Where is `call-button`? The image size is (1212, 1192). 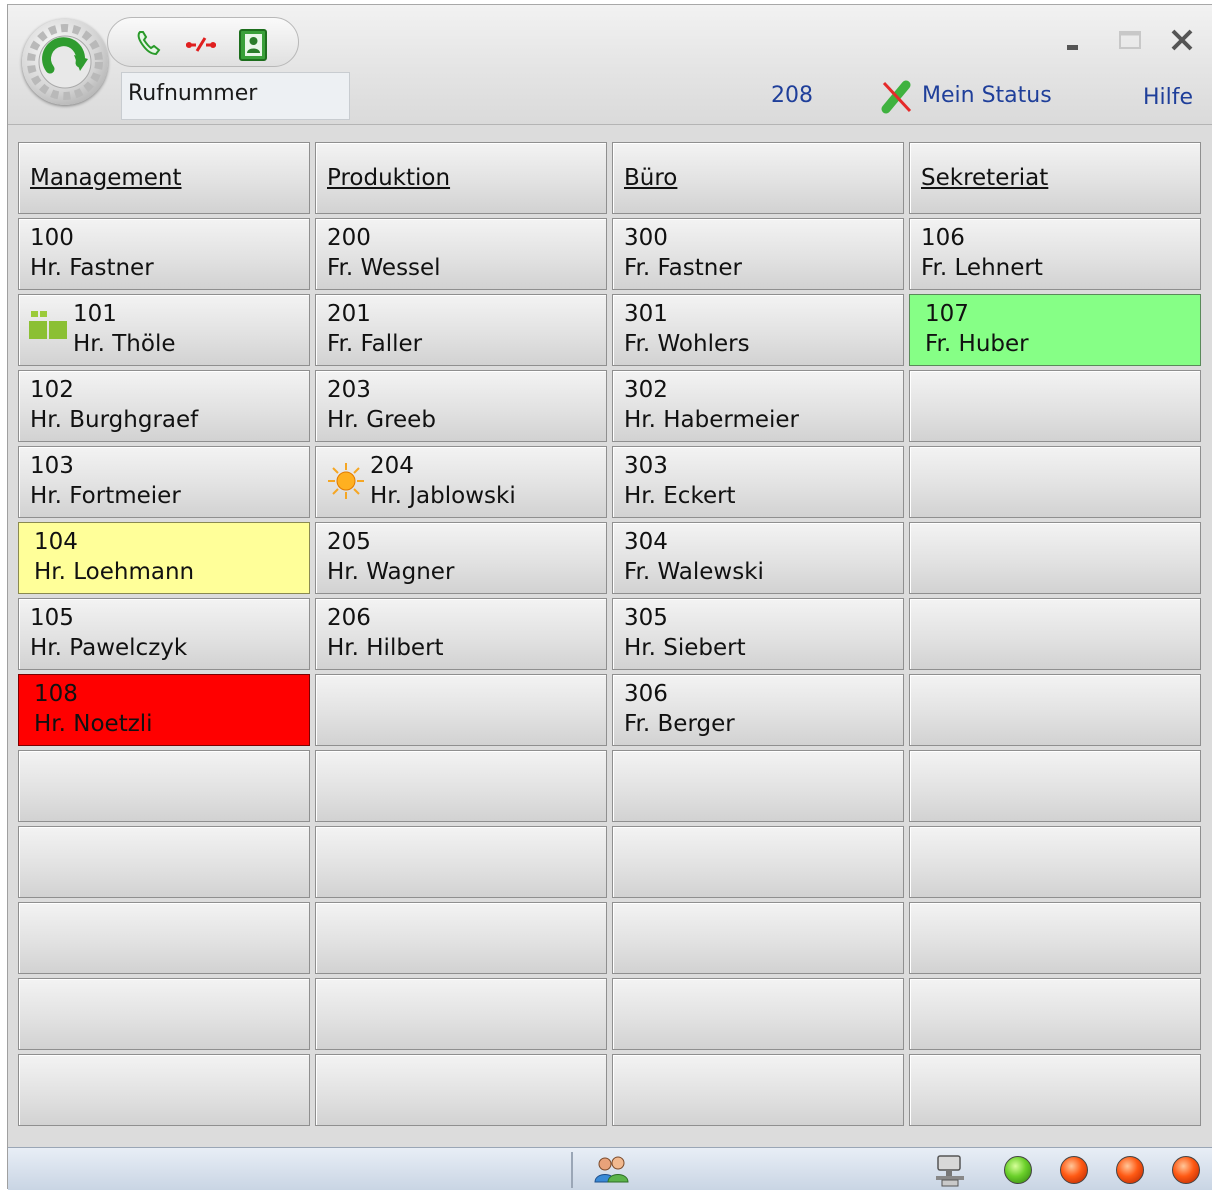 call-button is located at coordinates (149, 43).